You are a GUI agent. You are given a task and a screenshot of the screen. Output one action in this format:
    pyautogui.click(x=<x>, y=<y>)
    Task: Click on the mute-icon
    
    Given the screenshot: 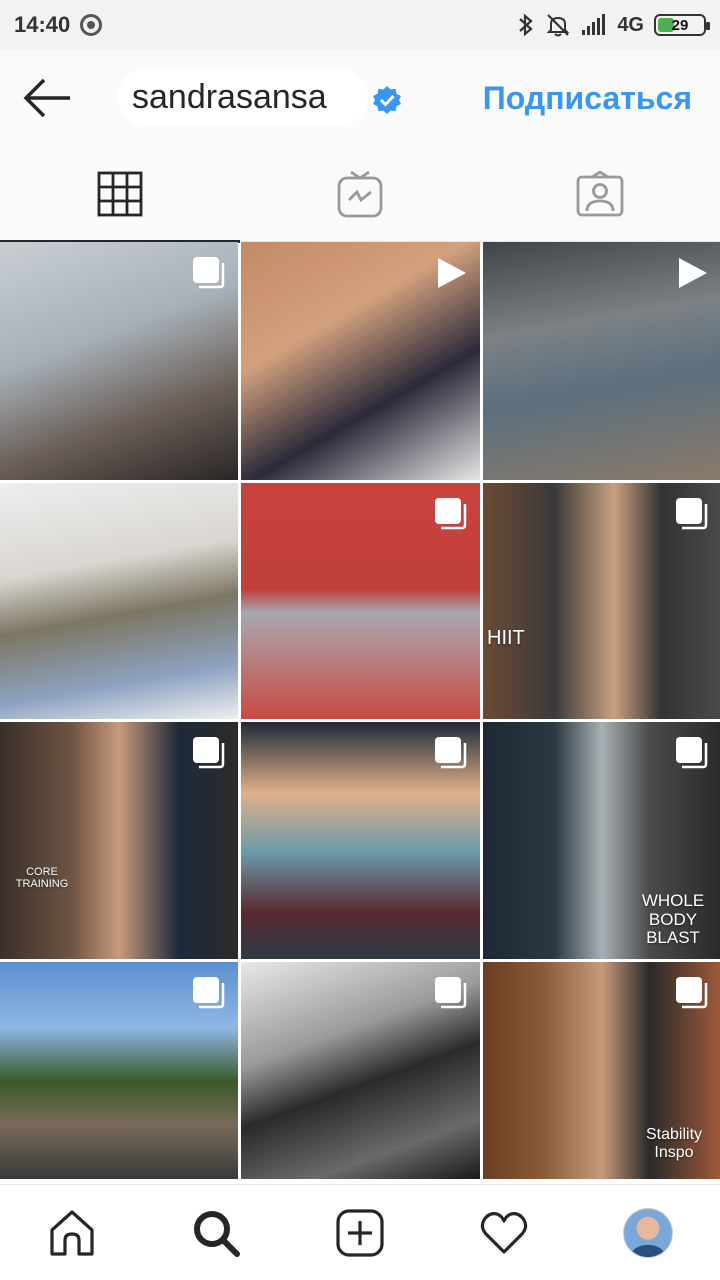 What is the action you would take?
    pyautogui.click(x=558, y=25)
    